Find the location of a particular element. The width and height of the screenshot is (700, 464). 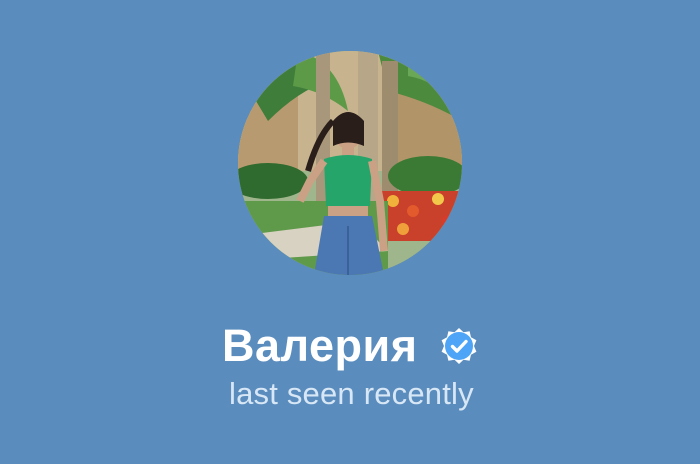

name-row: Валерия is located at coordinates (350, 346).